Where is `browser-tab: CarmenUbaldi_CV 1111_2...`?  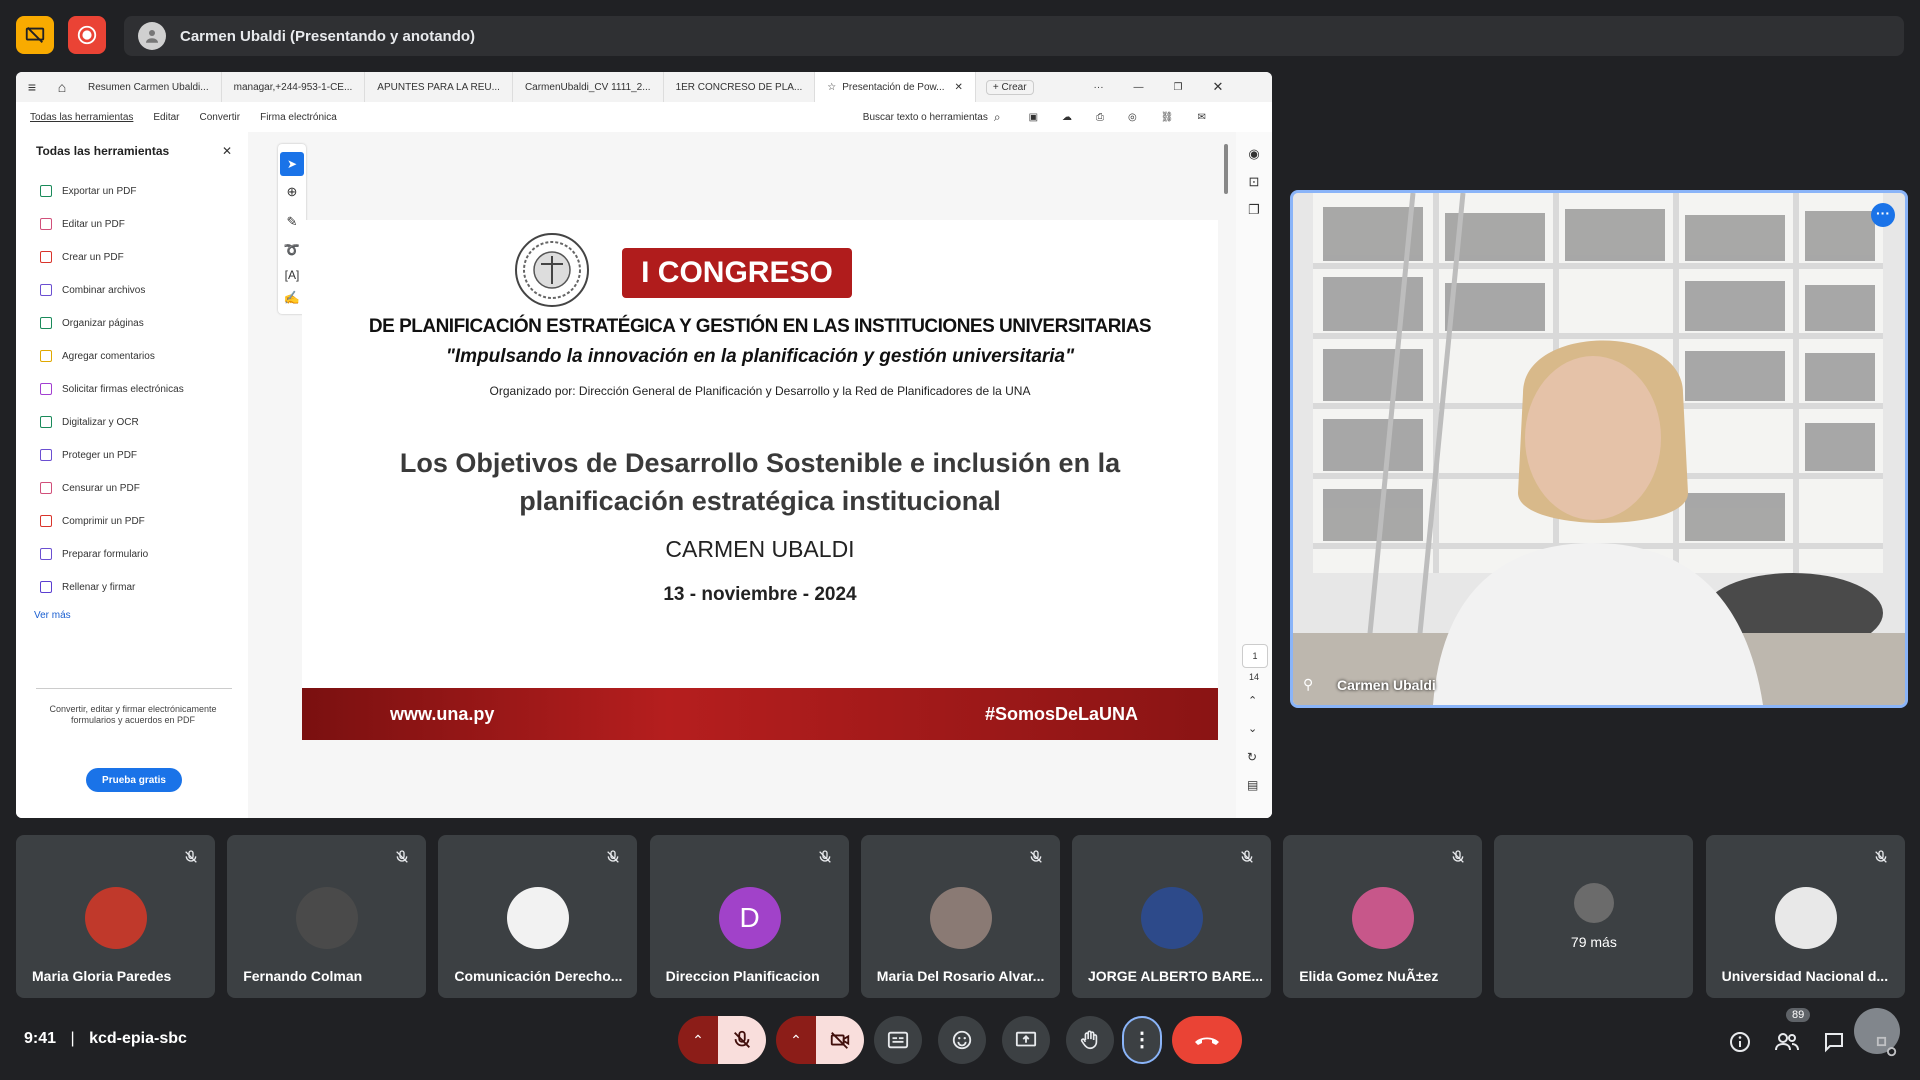
browser-tab: CarmenUbaldi_CV 1111_2... is located at coordinates (588, 87).